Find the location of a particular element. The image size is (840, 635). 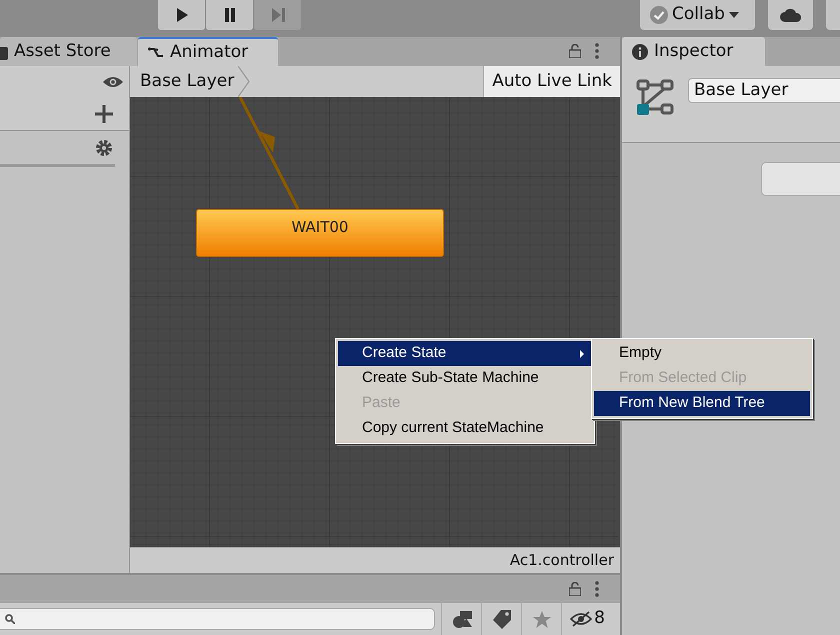

caret-down-icon is located at coordinates (733, 15).